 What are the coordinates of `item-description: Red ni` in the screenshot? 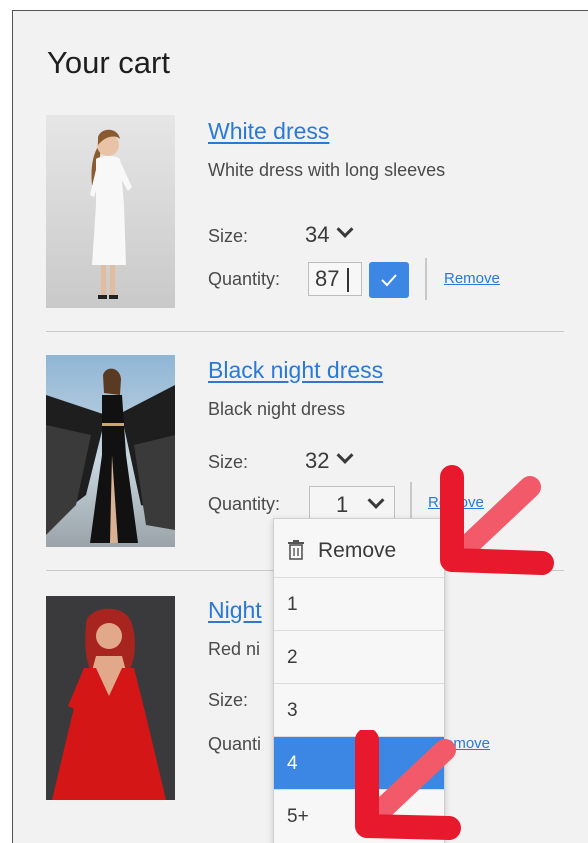 It's located at (234, 649).